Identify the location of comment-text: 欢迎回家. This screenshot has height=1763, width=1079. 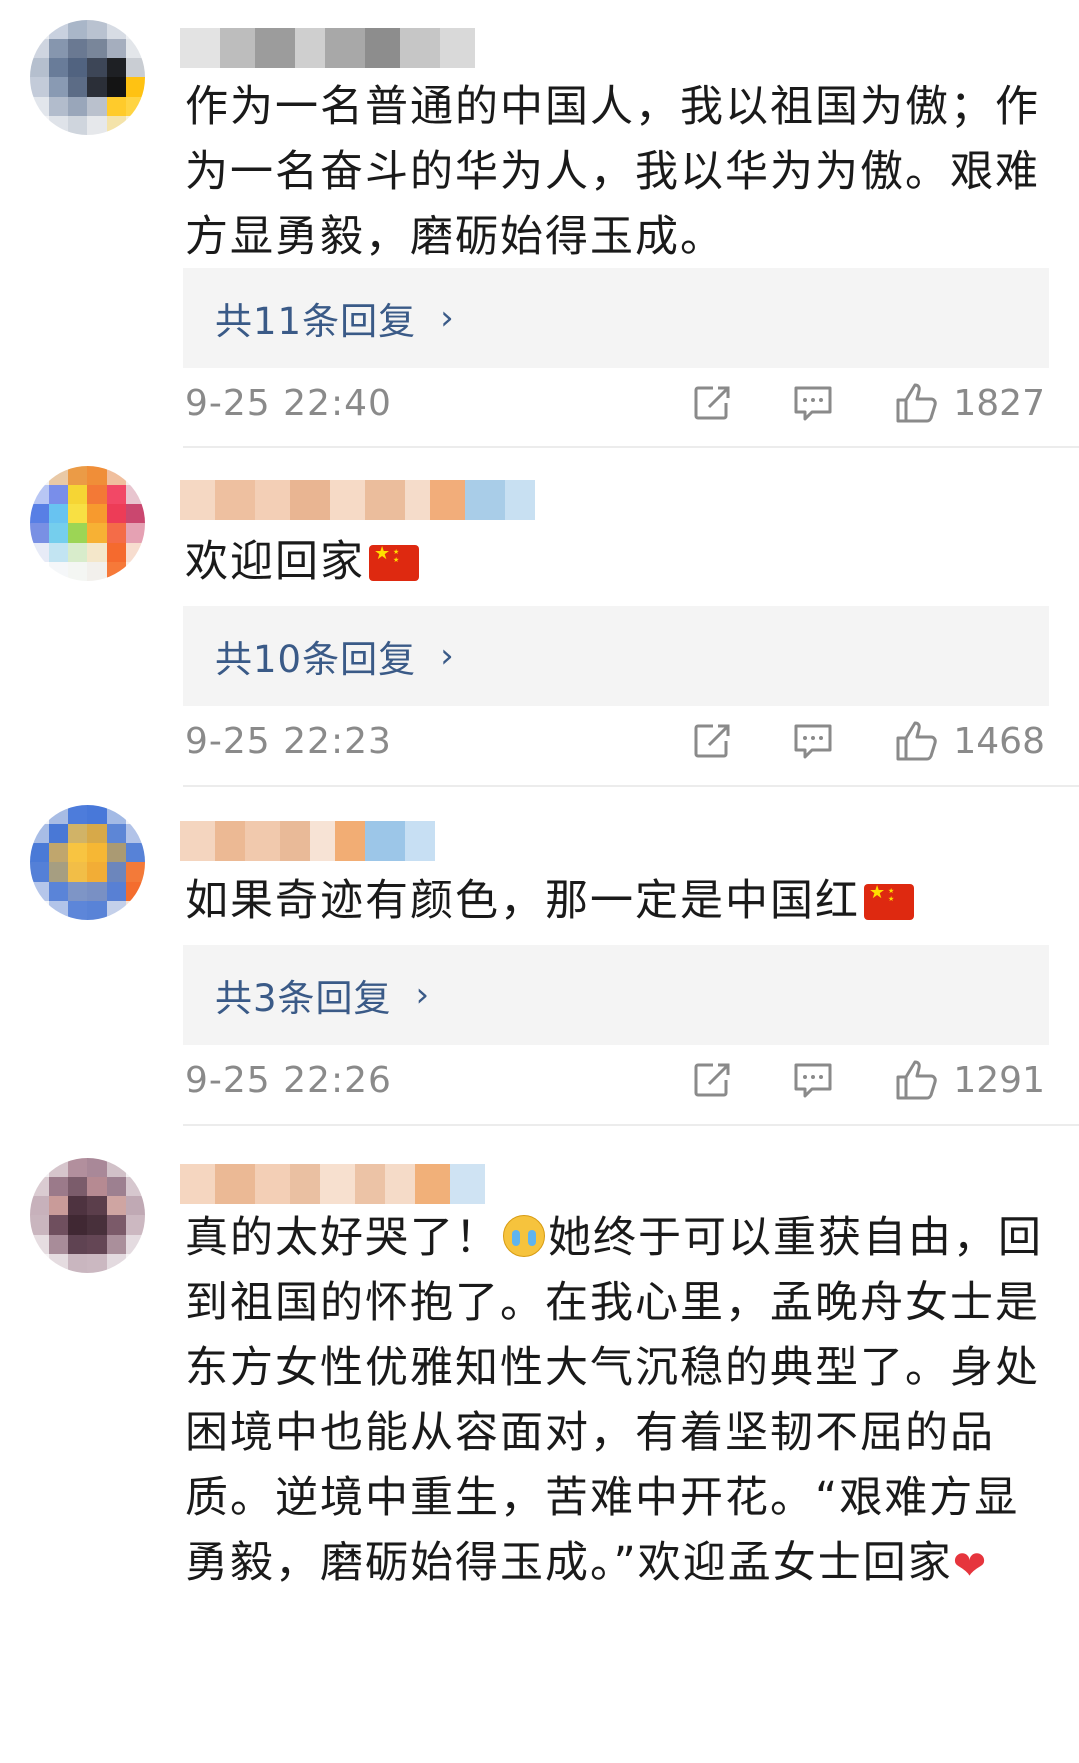
(615, 562).